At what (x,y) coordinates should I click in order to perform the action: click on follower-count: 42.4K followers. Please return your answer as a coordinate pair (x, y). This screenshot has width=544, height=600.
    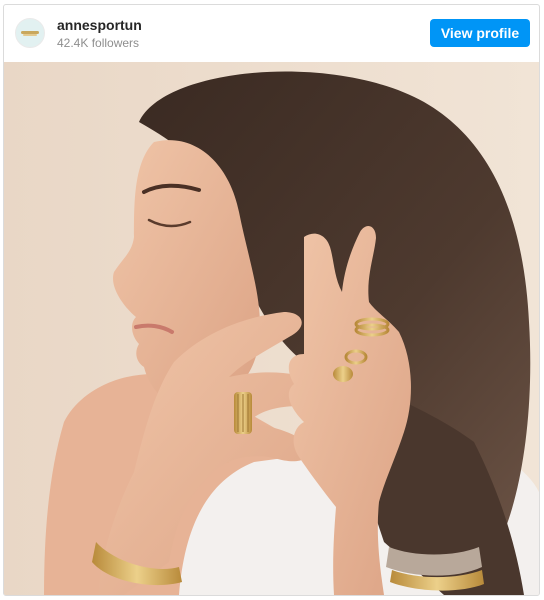
    Looking at the image, I should click on (98, 43).